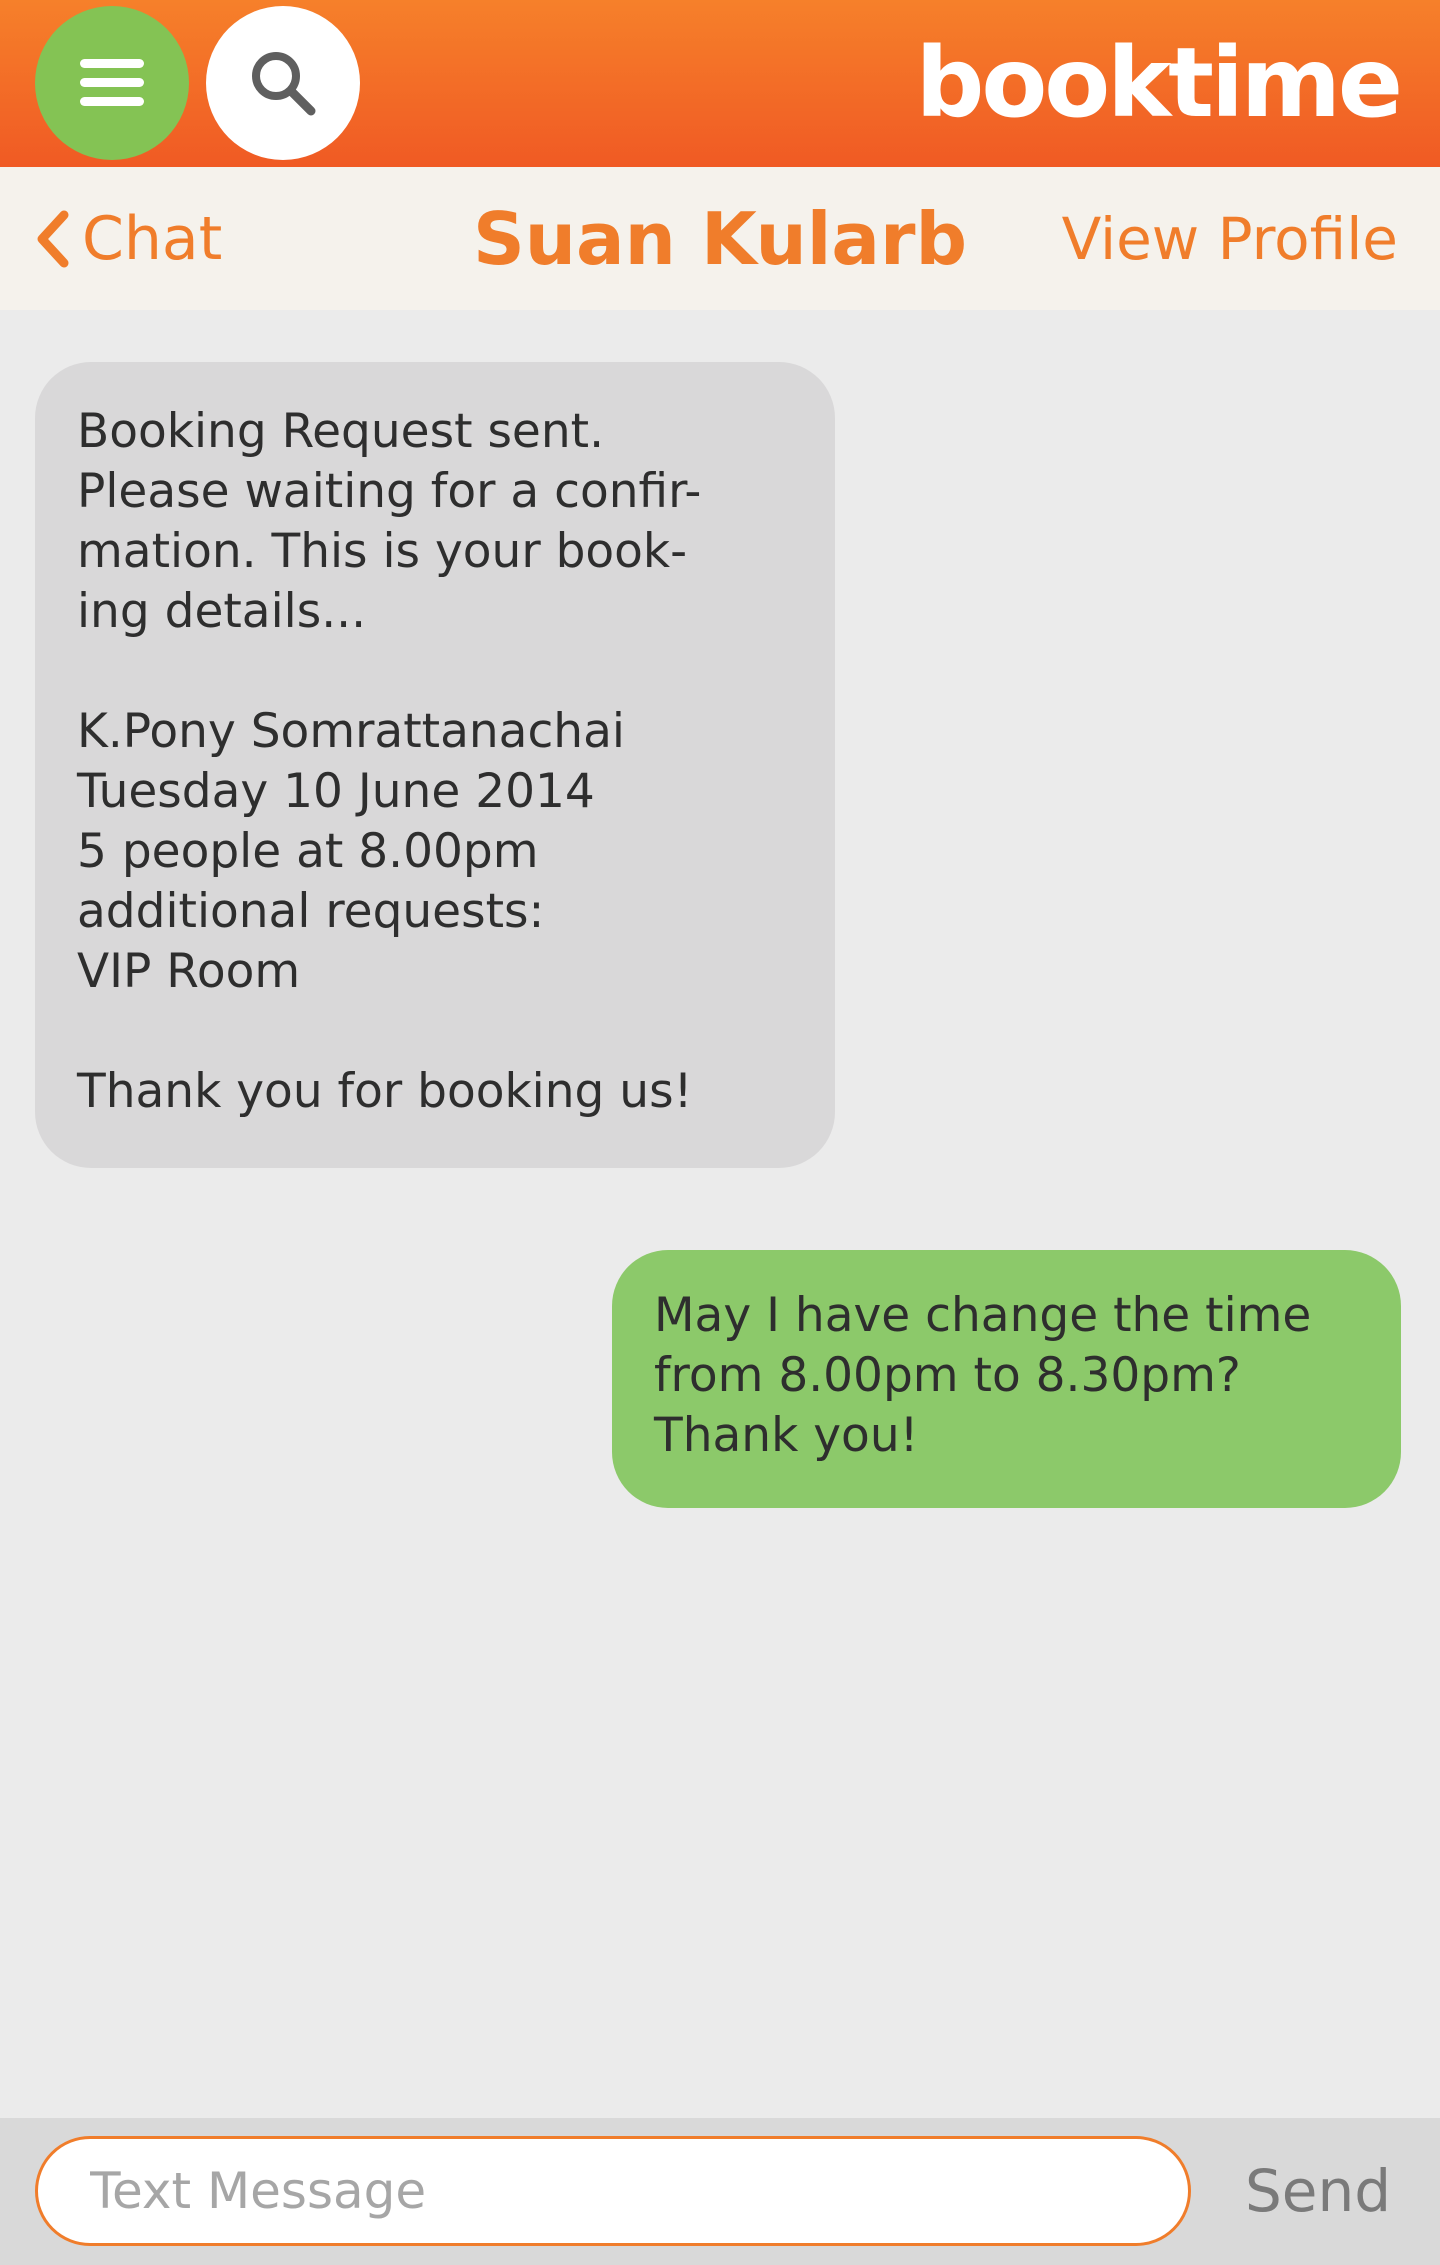 This screenshot has height=2265, width=1440. What do you see at coordinates (152, 238) in the screenshot?
I see `back-label: Chat` at bounding box center [152, 238].